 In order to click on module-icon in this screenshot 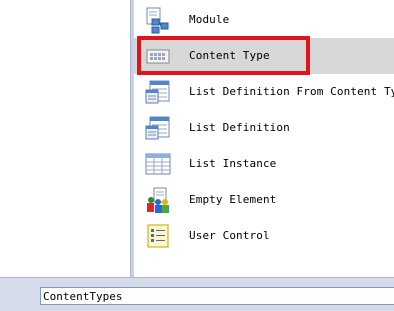, I will do `click(158, 20)`.